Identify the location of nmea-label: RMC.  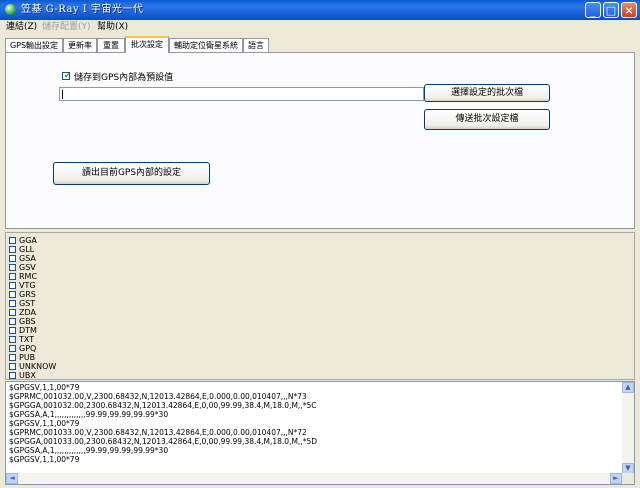
(28, 276).